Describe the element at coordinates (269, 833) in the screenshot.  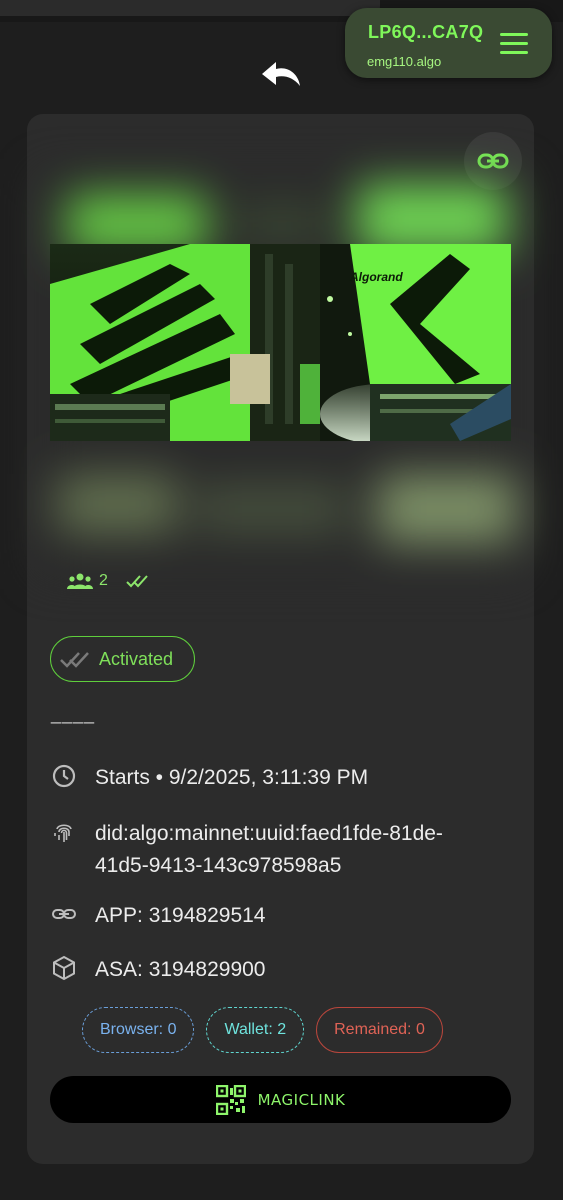
I see `did-line-1: did:algo:mainnet:uuid:faed1fde-81de-` at that location.